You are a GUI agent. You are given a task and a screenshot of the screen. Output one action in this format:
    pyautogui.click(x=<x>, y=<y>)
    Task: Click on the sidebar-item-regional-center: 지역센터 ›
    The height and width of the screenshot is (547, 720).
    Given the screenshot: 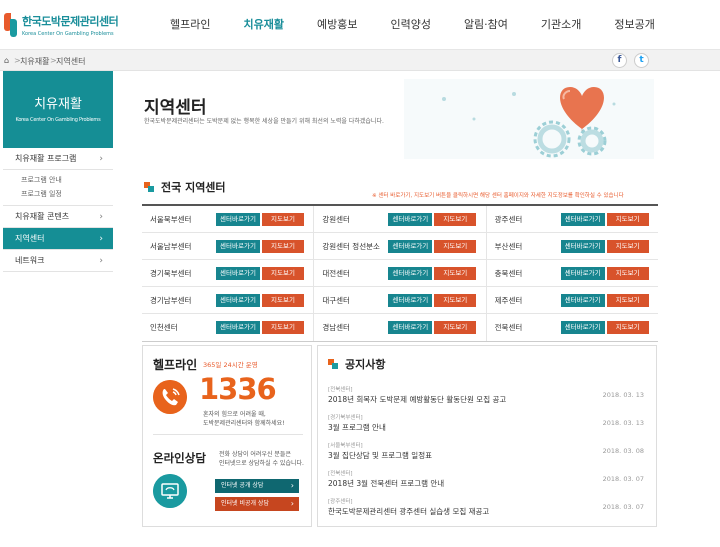 What is the action you would take?
    pyautogui.click(x=58, y=239)
    